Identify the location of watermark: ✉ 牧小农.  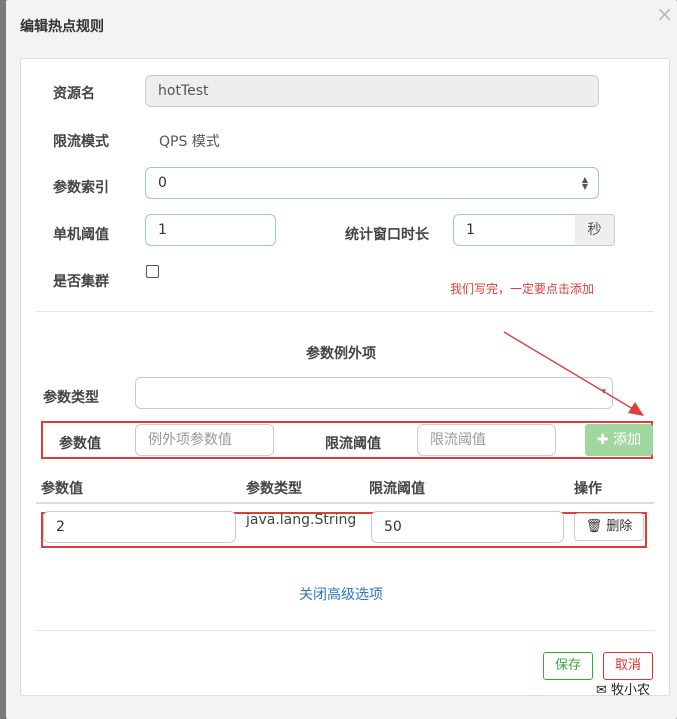
(623, 688).